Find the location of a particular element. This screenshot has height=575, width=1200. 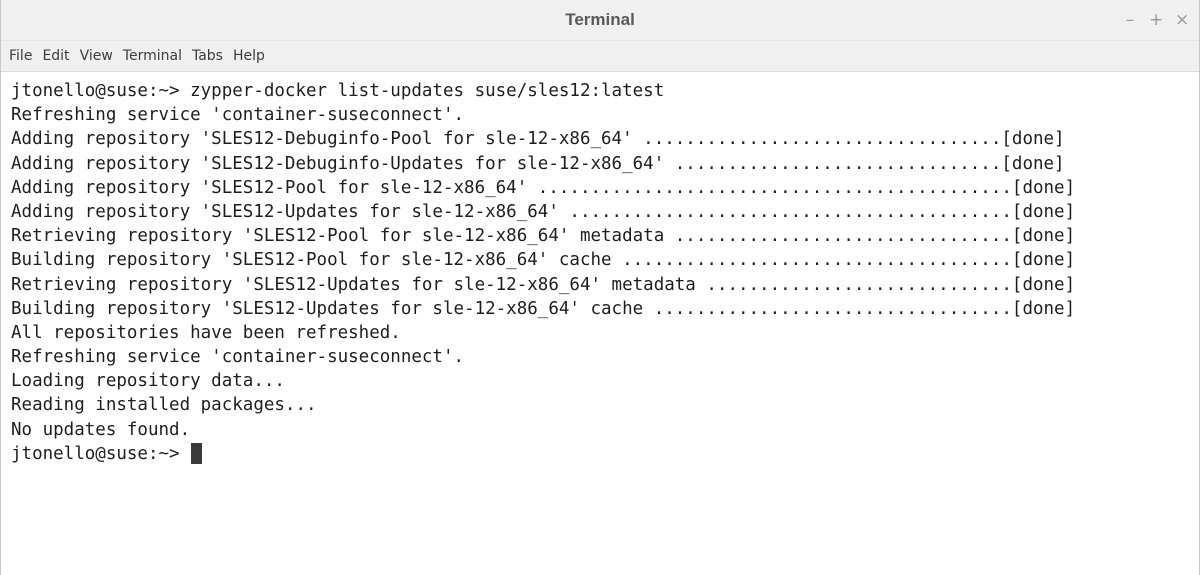

menu-help: Help is located at coordinates (249, 56).